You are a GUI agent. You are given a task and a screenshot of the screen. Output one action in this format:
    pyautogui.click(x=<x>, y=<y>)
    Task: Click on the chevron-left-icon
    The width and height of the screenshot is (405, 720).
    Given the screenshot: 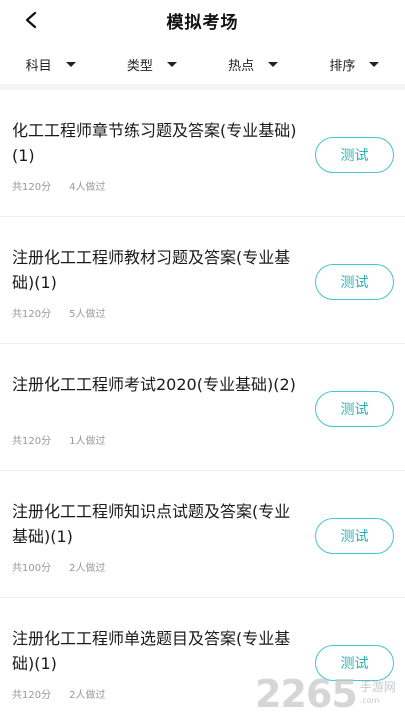 What is the action you would take?
    pyautogui.click(x=31, y=20)
    